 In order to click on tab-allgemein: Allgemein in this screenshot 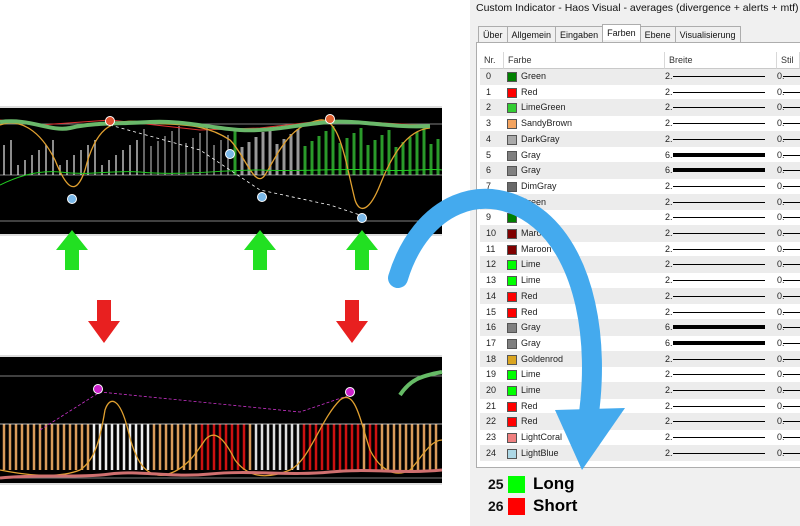, I will do `click(531, 34)`.